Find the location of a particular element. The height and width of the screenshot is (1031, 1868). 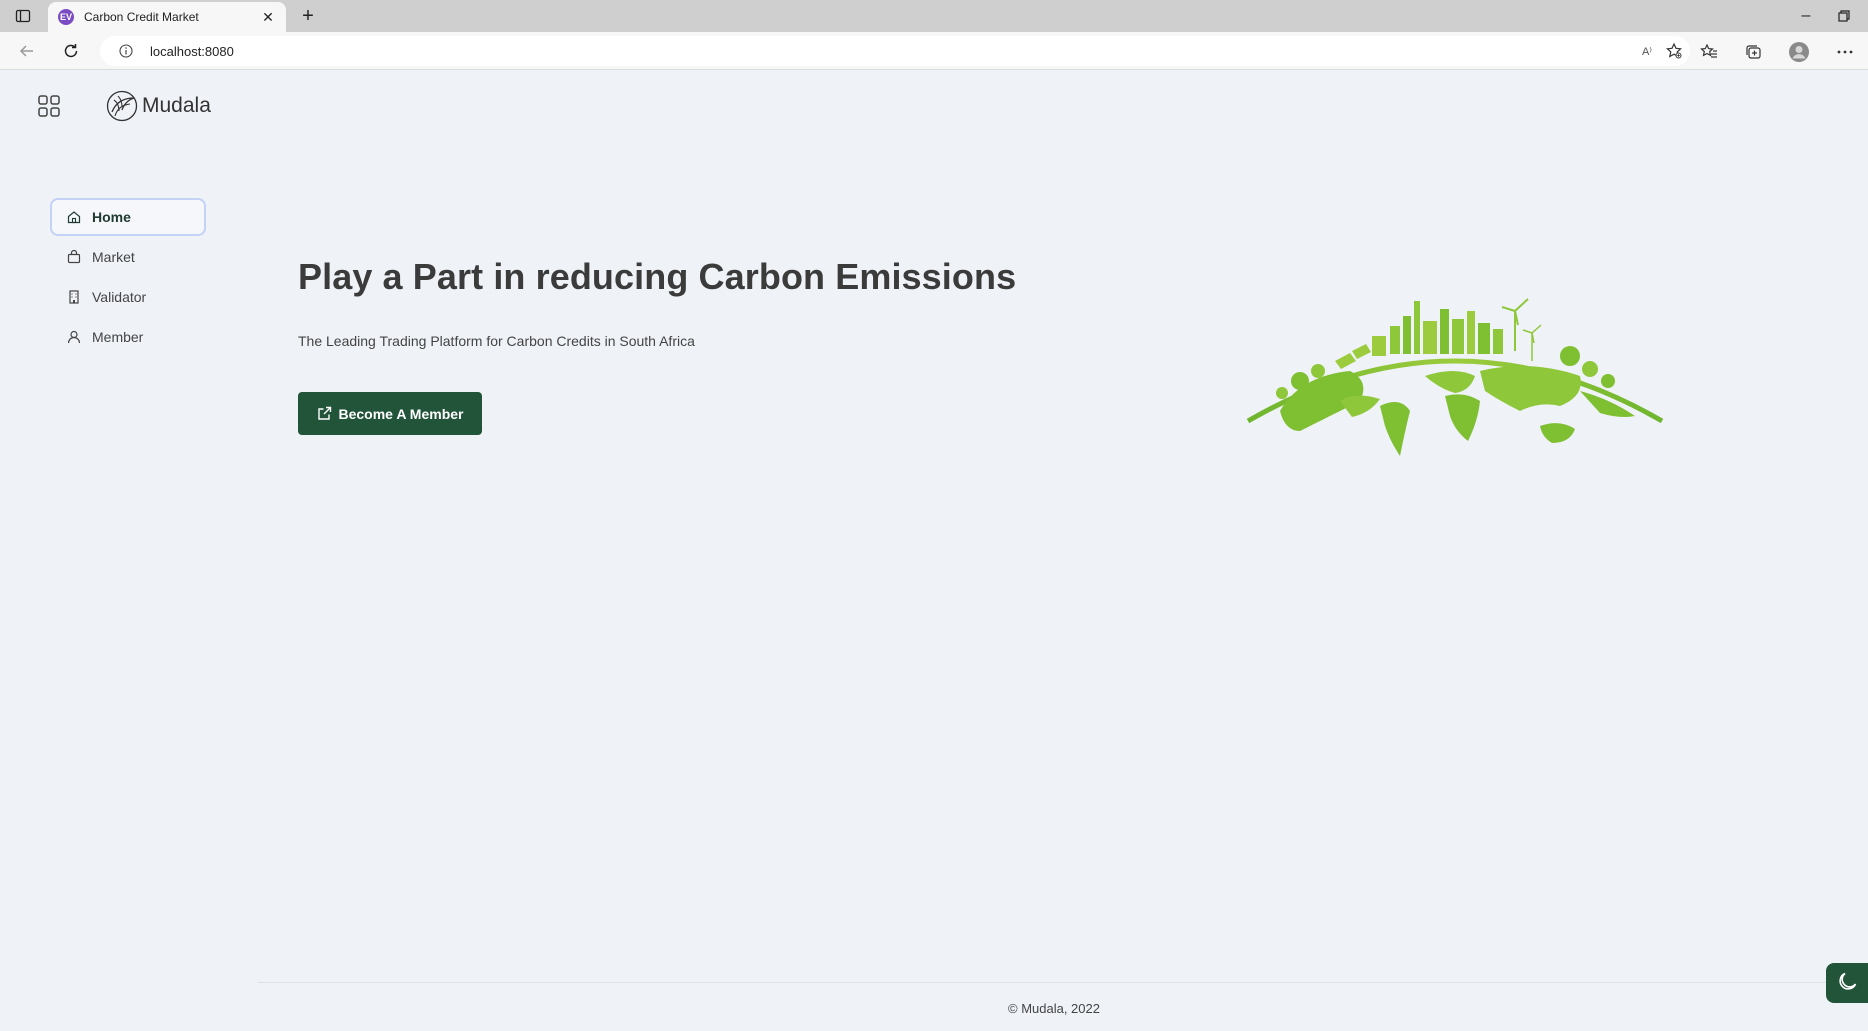

sidebar-toggle-icon is located at coordinates (23, 16).